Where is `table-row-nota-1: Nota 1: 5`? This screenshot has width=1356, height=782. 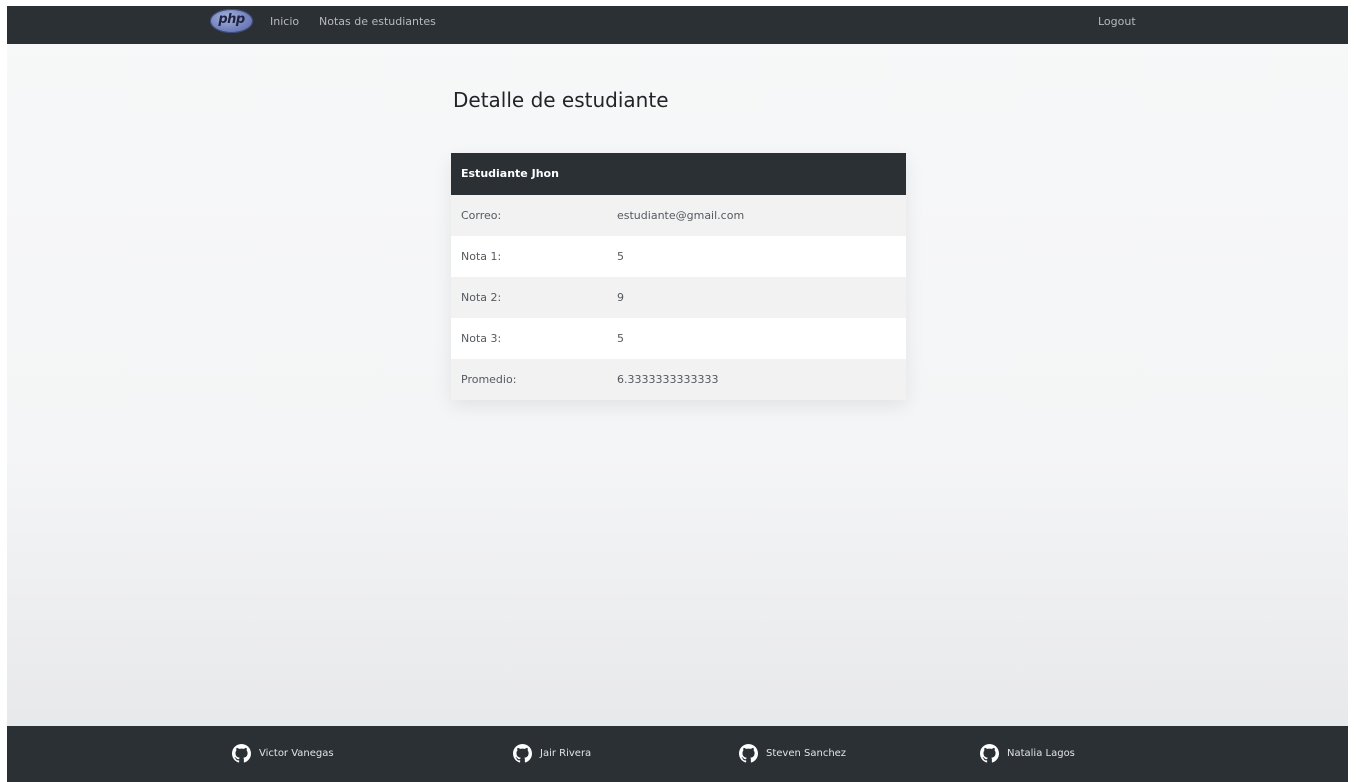 table-row-nota-1: Nota 1: 5 is located at coordinates (678, 256).